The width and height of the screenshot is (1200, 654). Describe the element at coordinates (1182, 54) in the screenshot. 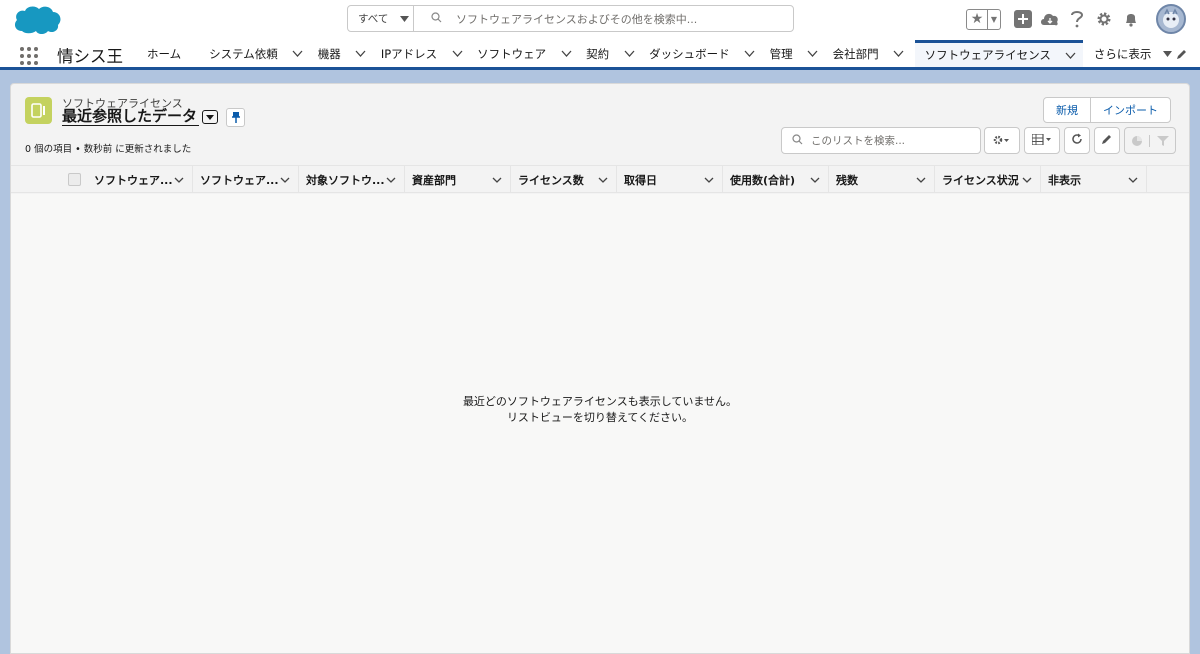

I see `edit-nav-pencil-icon` at that location.